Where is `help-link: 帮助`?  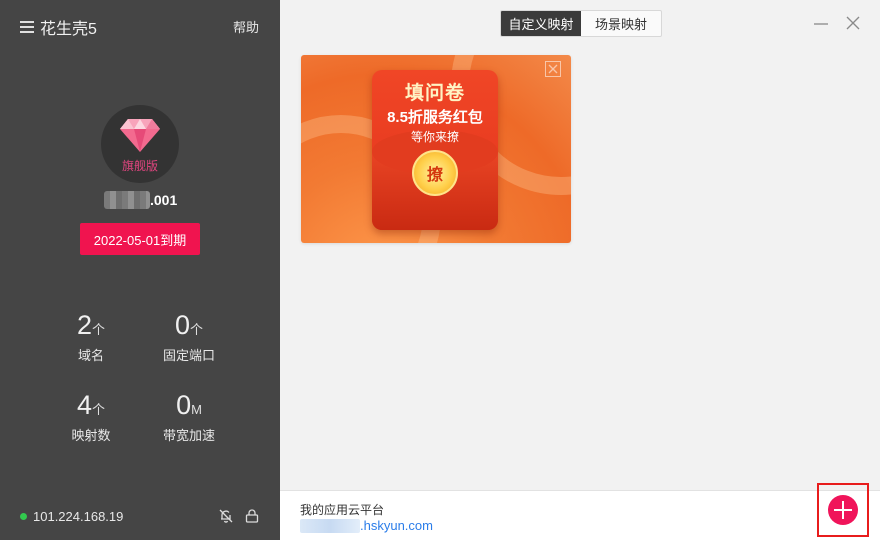
help-link: 帮助 is located at coordinates (246, 26).